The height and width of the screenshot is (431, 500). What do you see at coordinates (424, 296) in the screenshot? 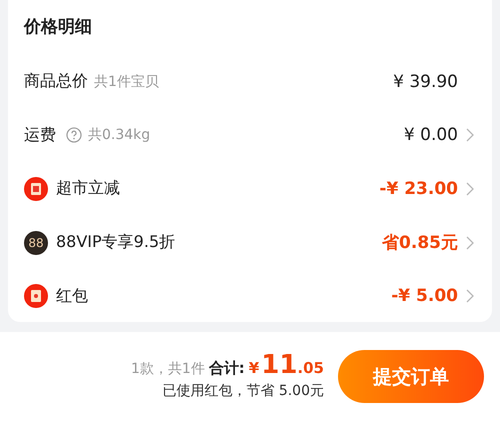
I see `row-value: -¥ 5.00` at bounding box center [424, 296].